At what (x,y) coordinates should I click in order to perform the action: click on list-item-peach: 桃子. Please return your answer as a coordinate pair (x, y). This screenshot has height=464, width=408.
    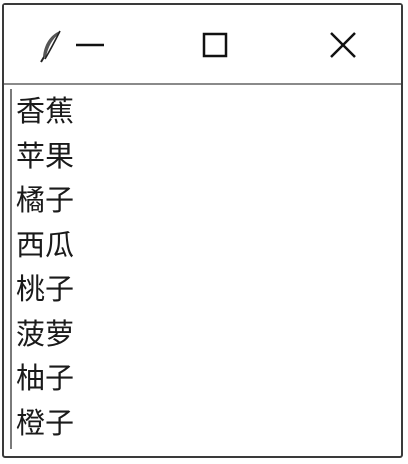
    Looking at the image, I should click on (202, 289).